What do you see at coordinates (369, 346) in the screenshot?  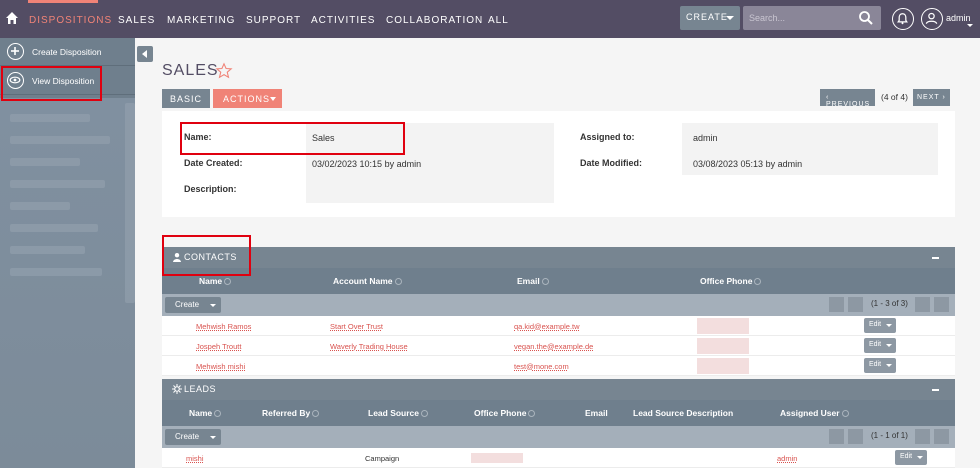 I see `contact-account: Waverly Trading House` at bounding box center [369, 346].